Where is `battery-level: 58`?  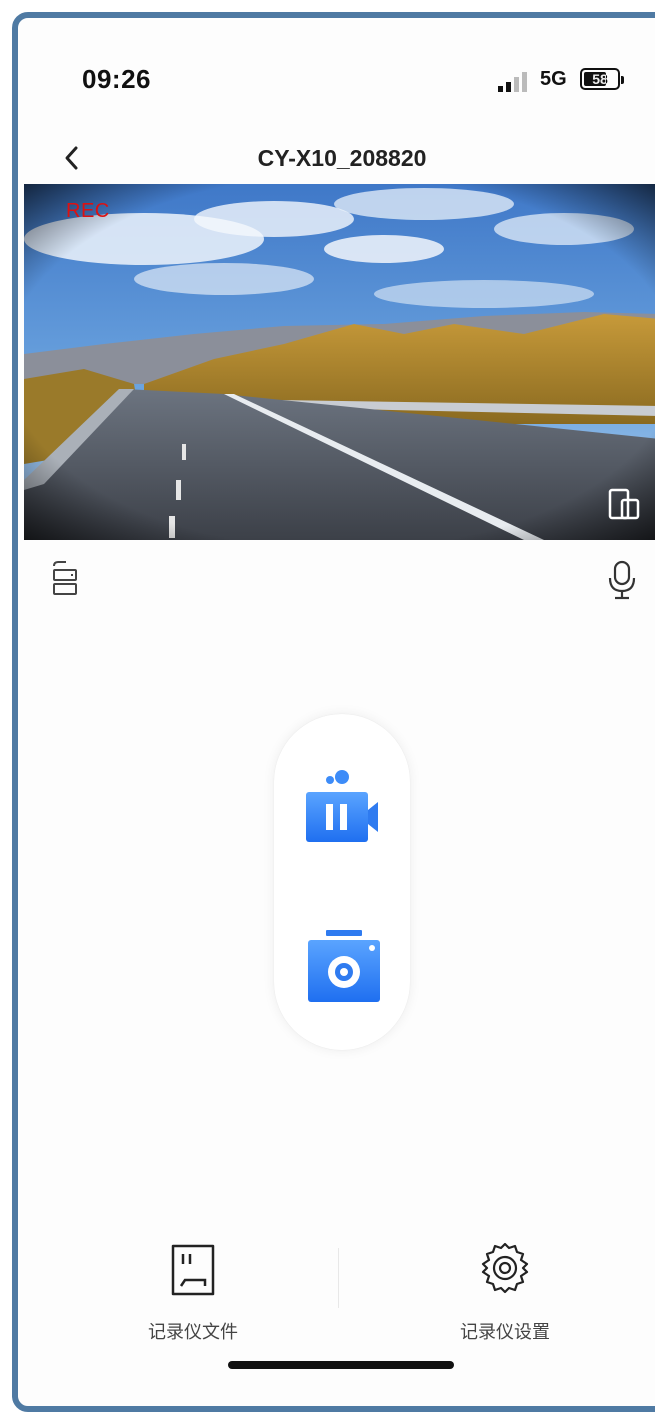 battery-level: 58 is located at coordinates (600, 79).